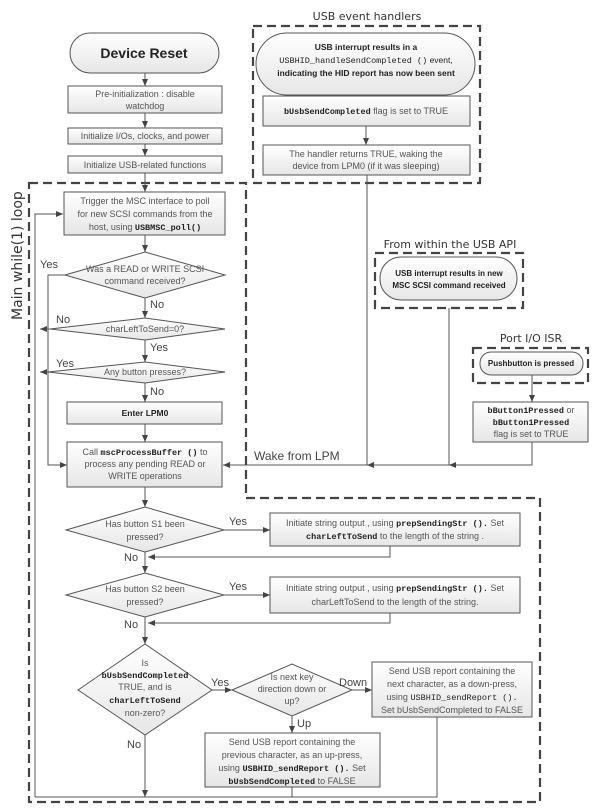  Describe the element at coordinates (145, 524) in the screenshot. I see `decision-text: Has button S1 been` at that location.